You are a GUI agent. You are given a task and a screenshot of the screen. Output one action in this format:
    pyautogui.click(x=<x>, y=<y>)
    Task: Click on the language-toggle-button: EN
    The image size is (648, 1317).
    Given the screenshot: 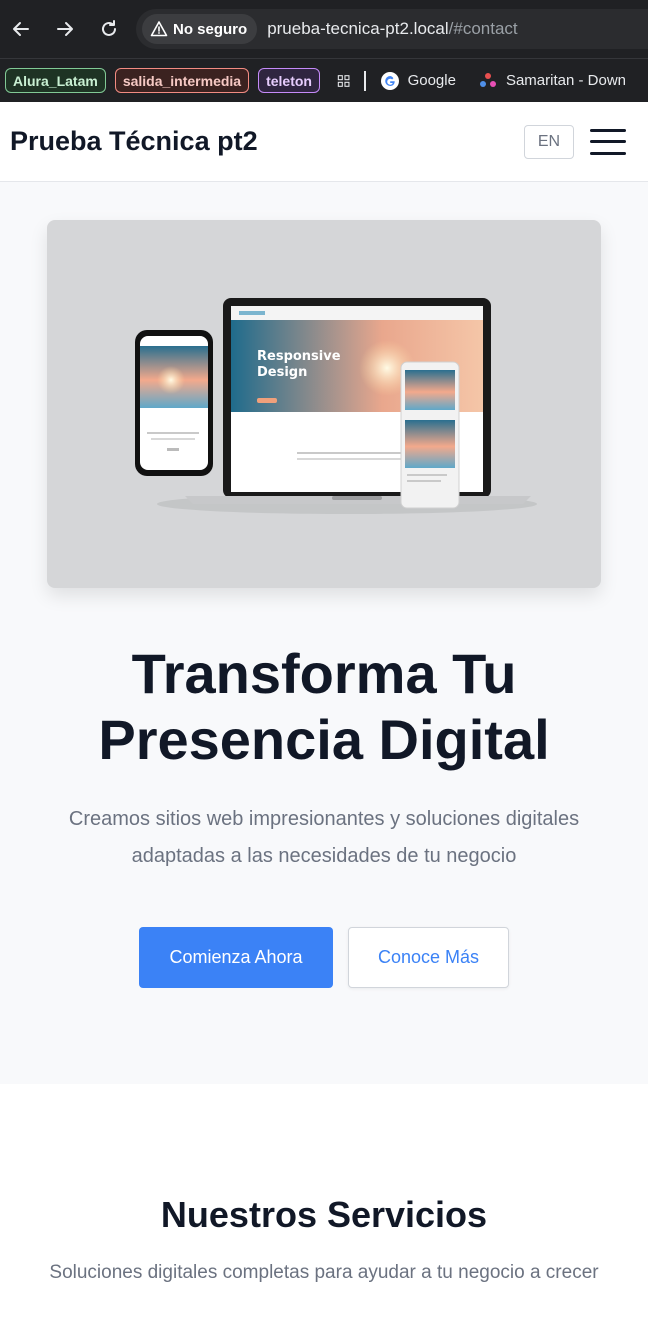 What is the action you would take?
    pyautogui.click(x=549, y=141)
    